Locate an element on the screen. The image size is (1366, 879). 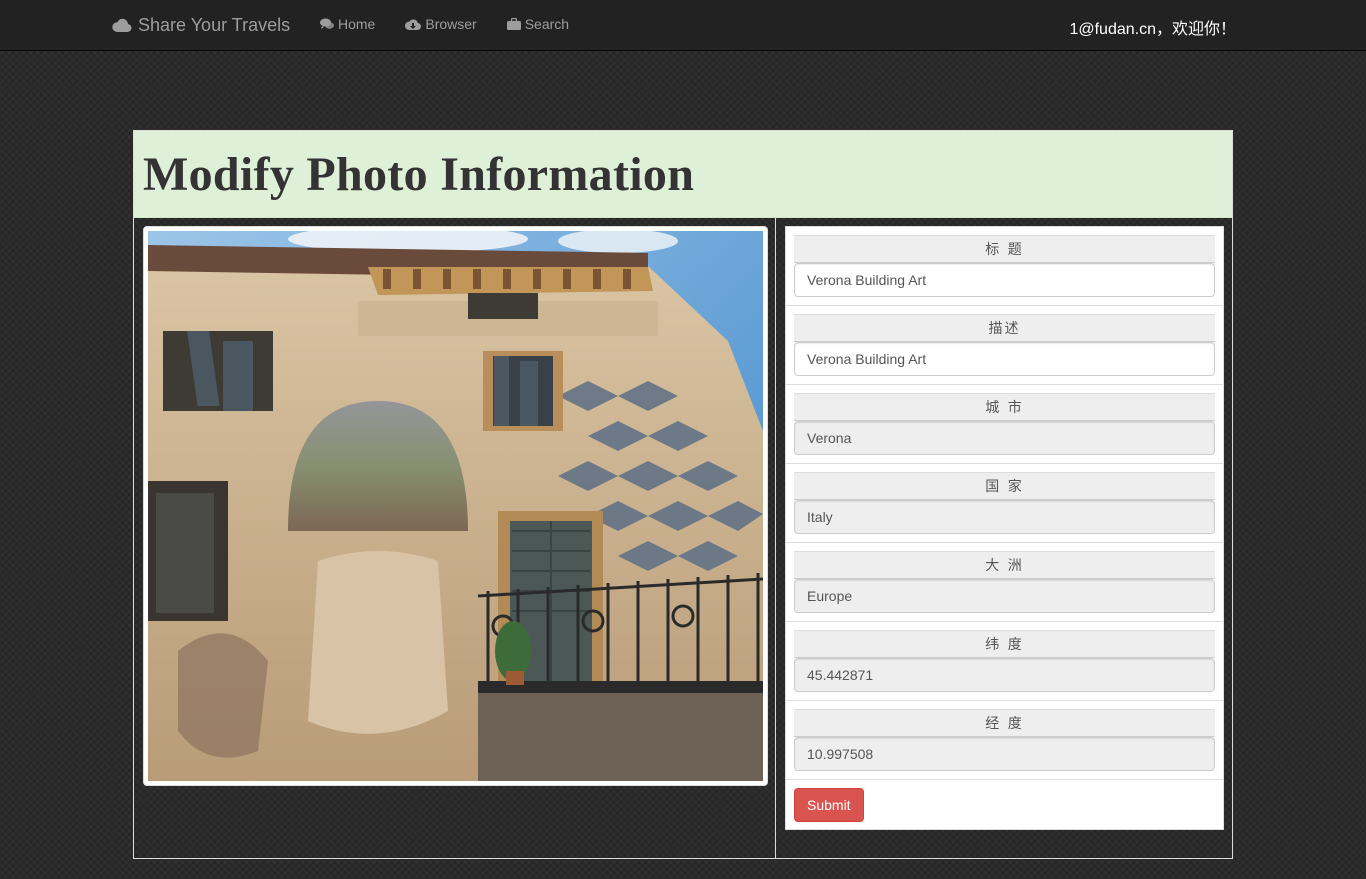
form-group-title: 标 题 is located at coordinates (1004, 266).